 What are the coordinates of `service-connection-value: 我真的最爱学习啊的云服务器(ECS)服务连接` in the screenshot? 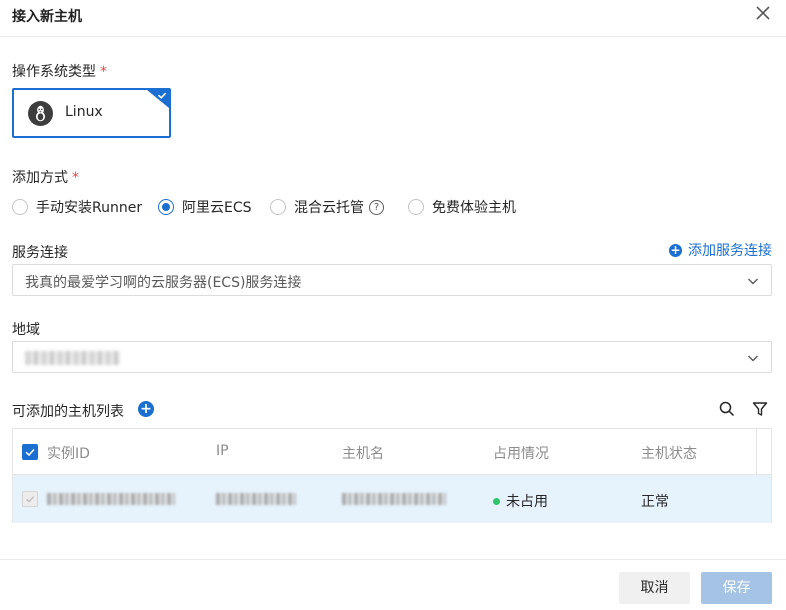 It's located at (163, 283).